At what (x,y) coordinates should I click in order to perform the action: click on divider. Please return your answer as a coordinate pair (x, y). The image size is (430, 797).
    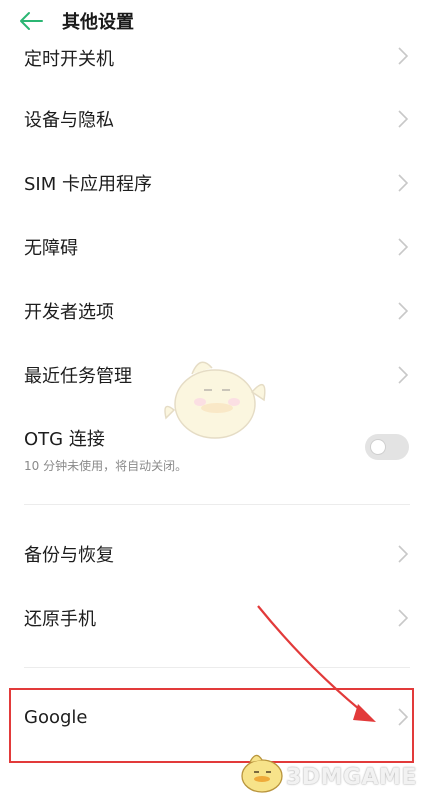
    Looking at the image, I should click on (217, 504).